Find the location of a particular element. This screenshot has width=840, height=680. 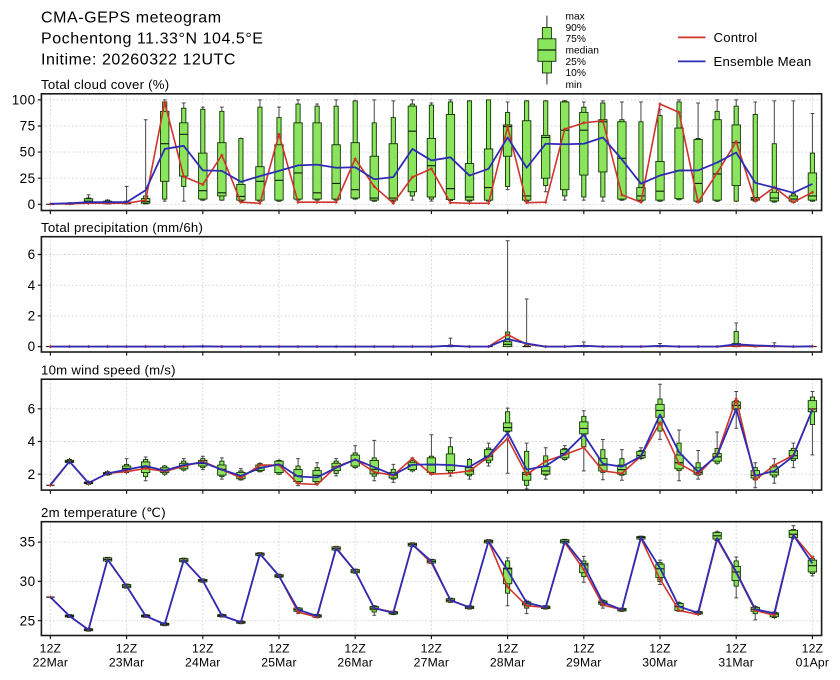

svg-text: 30 is located at coordinates (28, 581).